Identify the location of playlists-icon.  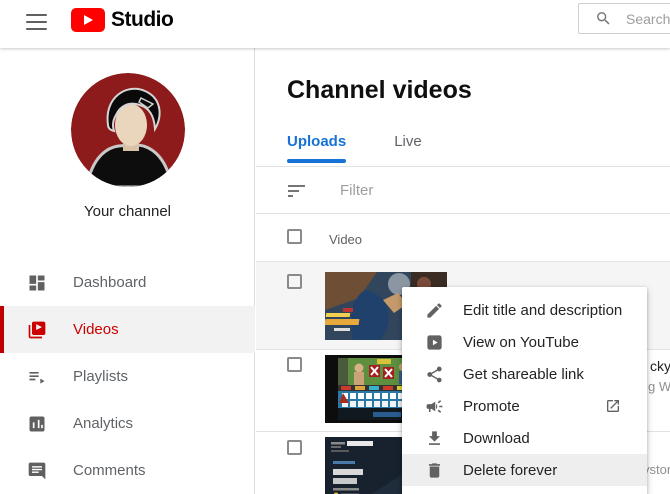
(37, 377).